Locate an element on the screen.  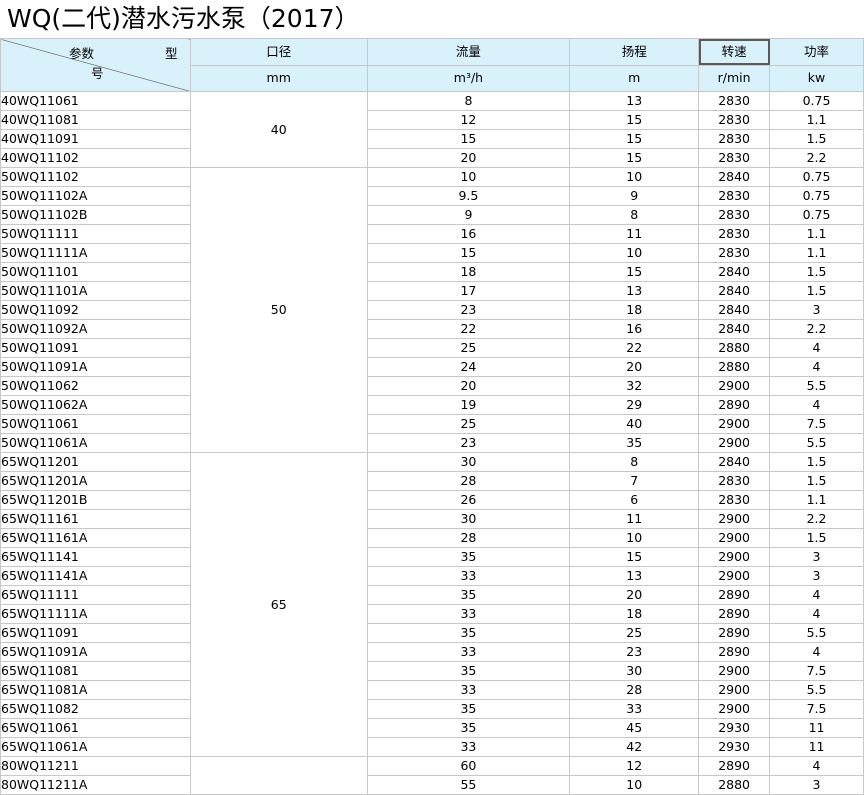
cell-model: 50WQ11092 is located at coordinates (95, 310).